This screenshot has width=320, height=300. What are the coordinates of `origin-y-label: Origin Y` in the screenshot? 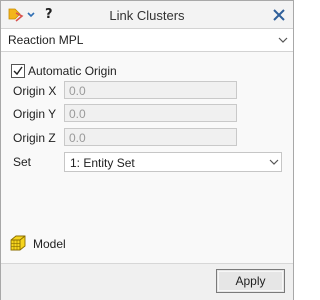 It's located at (35, 114).